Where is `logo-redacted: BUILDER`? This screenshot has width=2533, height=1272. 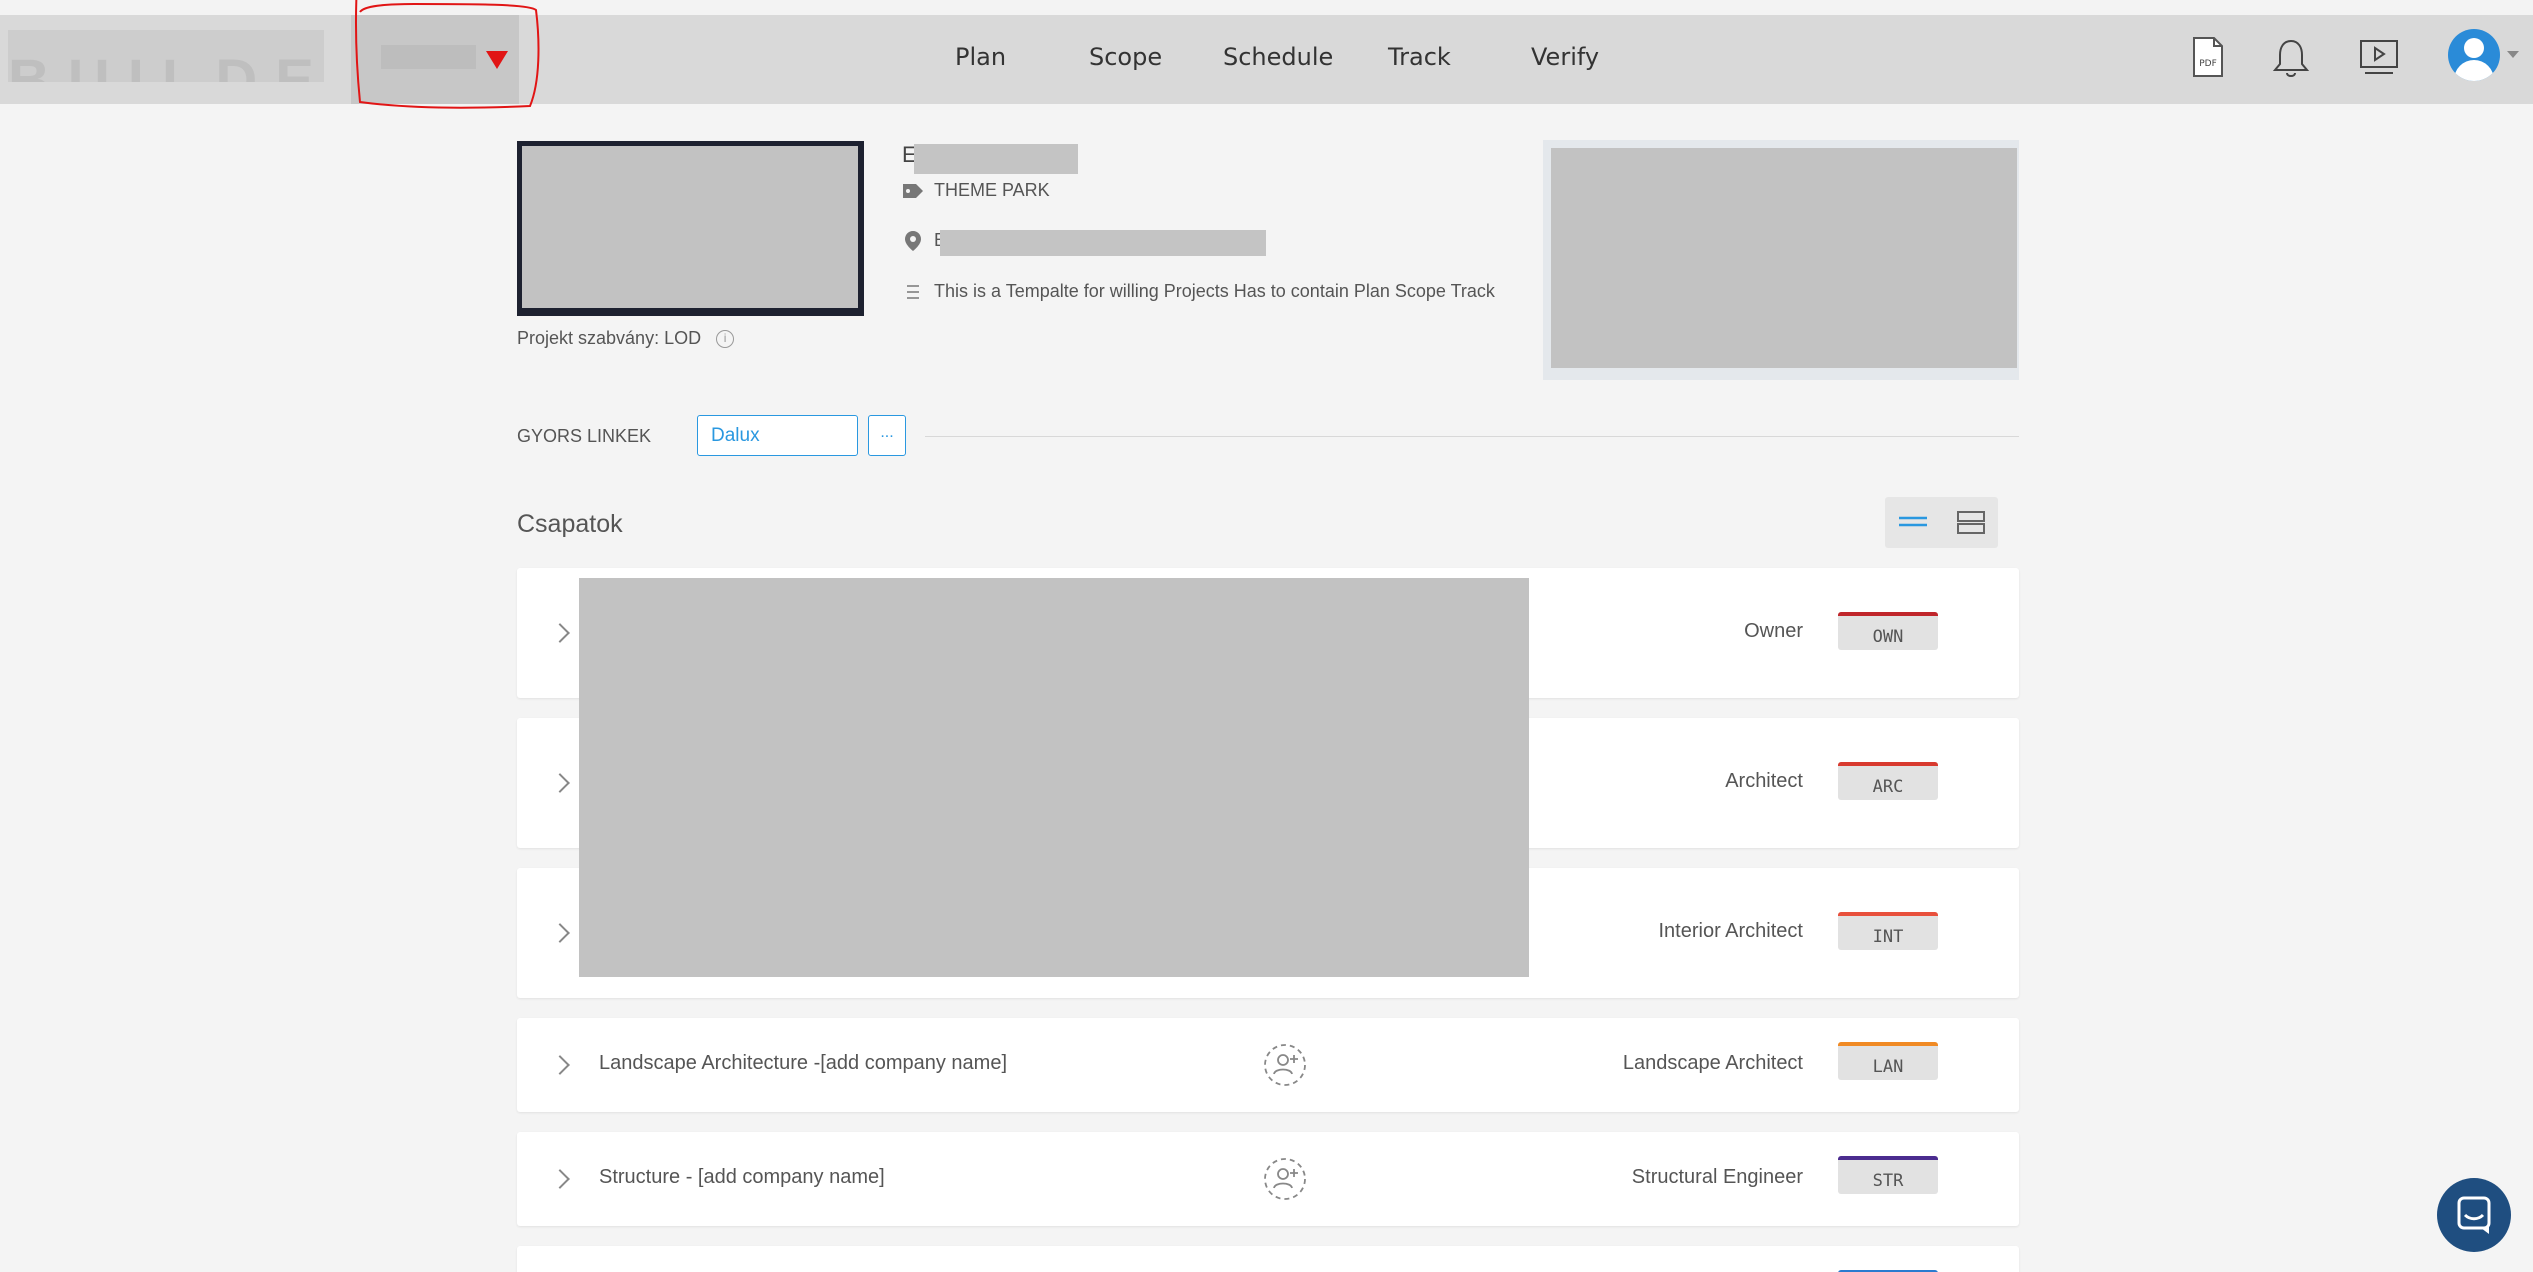 logo-redacted: BUILDER is located at coordinates (166, 56).